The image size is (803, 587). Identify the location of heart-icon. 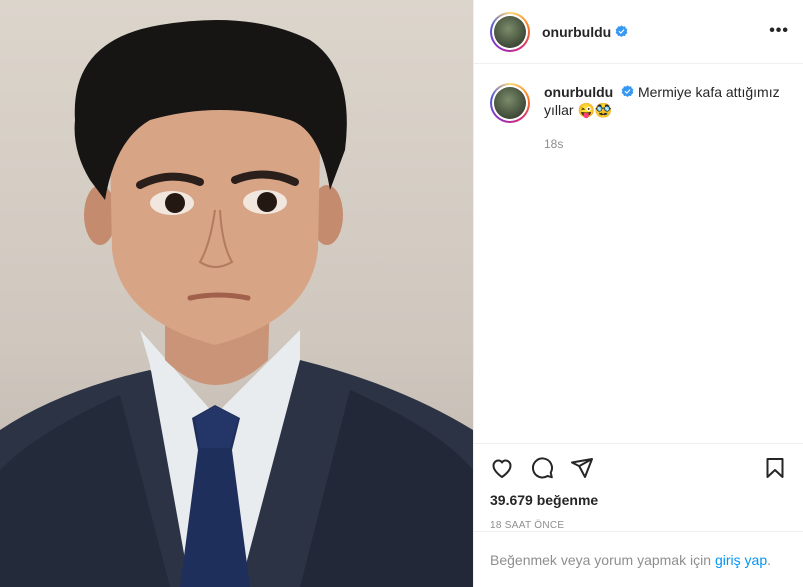
(502, 468).